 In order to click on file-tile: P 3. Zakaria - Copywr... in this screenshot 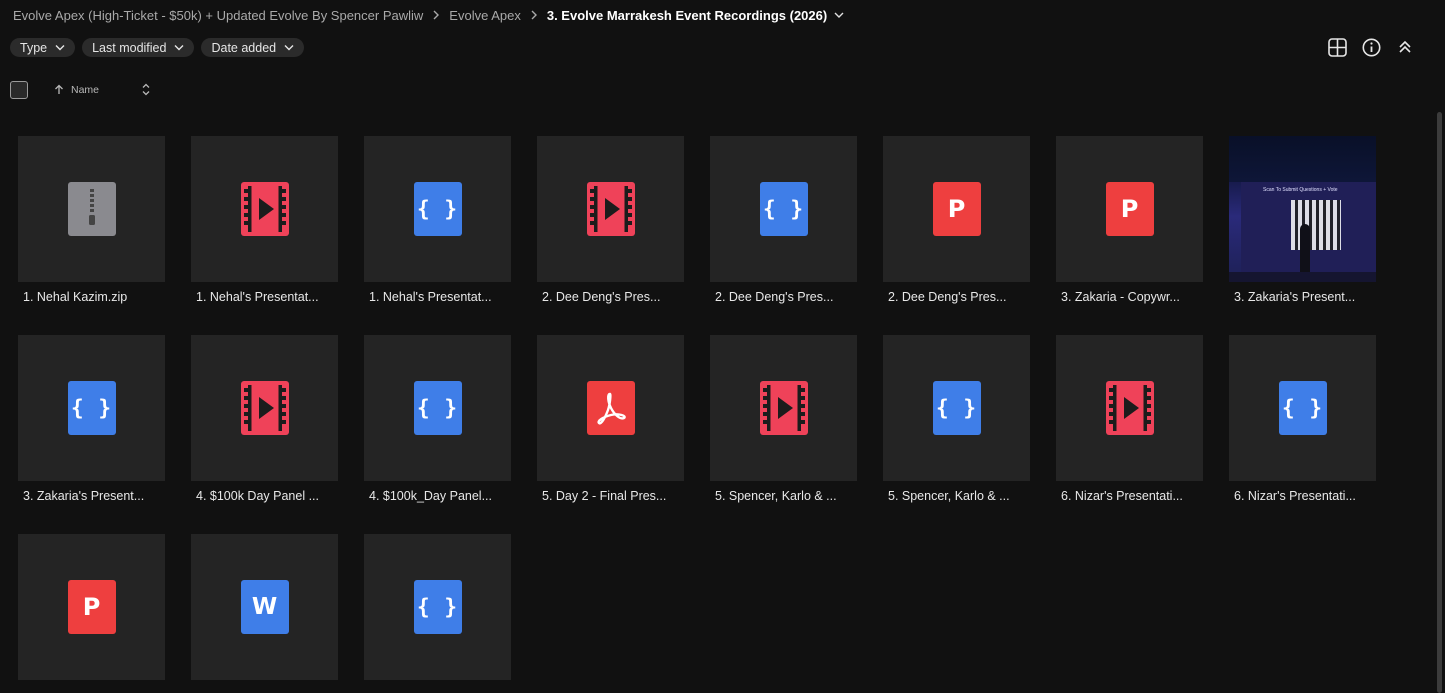, I will do `click(1129, 220)`.